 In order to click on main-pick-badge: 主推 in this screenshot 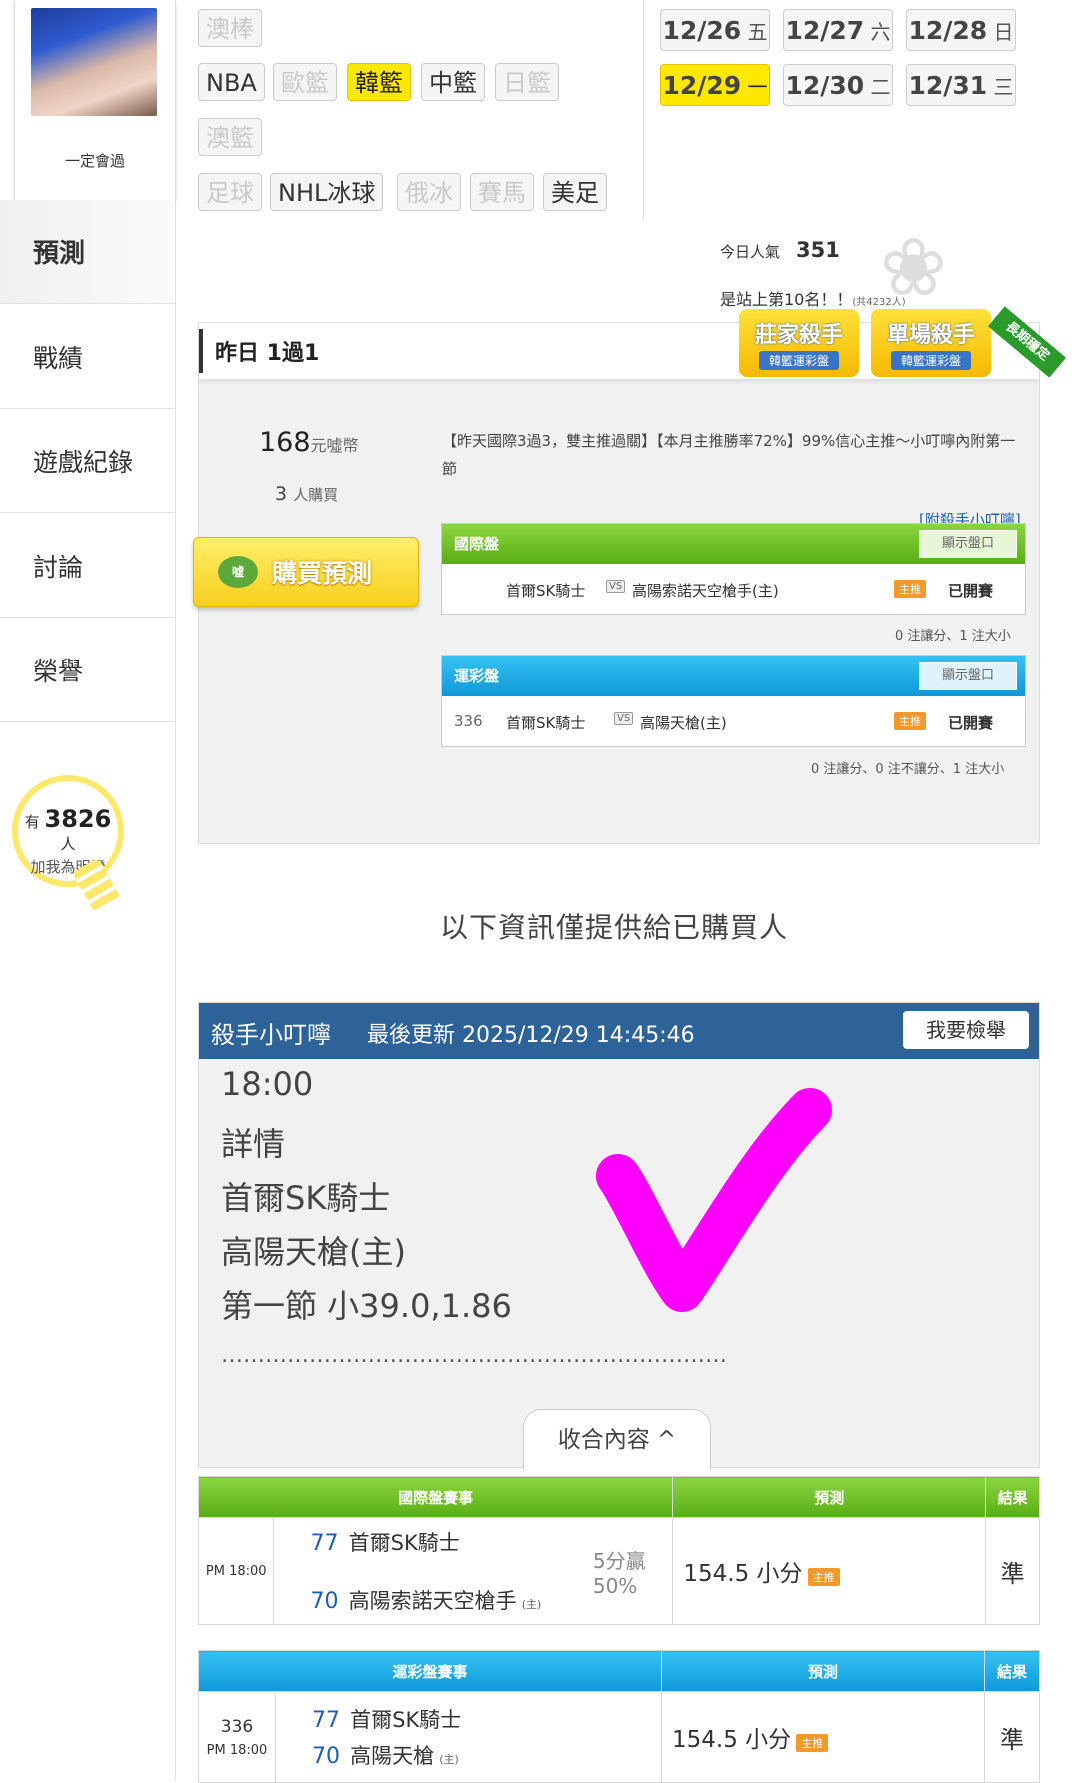, I will do `click(910, 589)`.